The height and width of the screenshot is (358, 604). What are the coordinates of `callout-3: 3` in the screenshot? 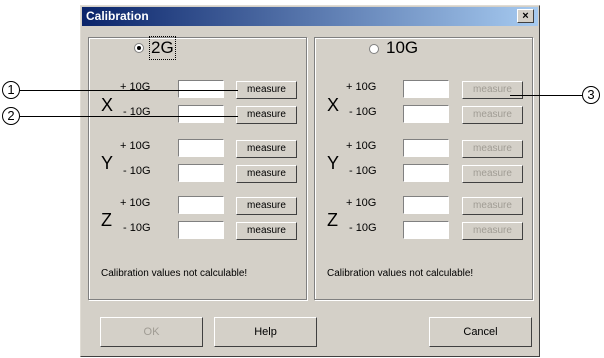 It's located at (591, 95).